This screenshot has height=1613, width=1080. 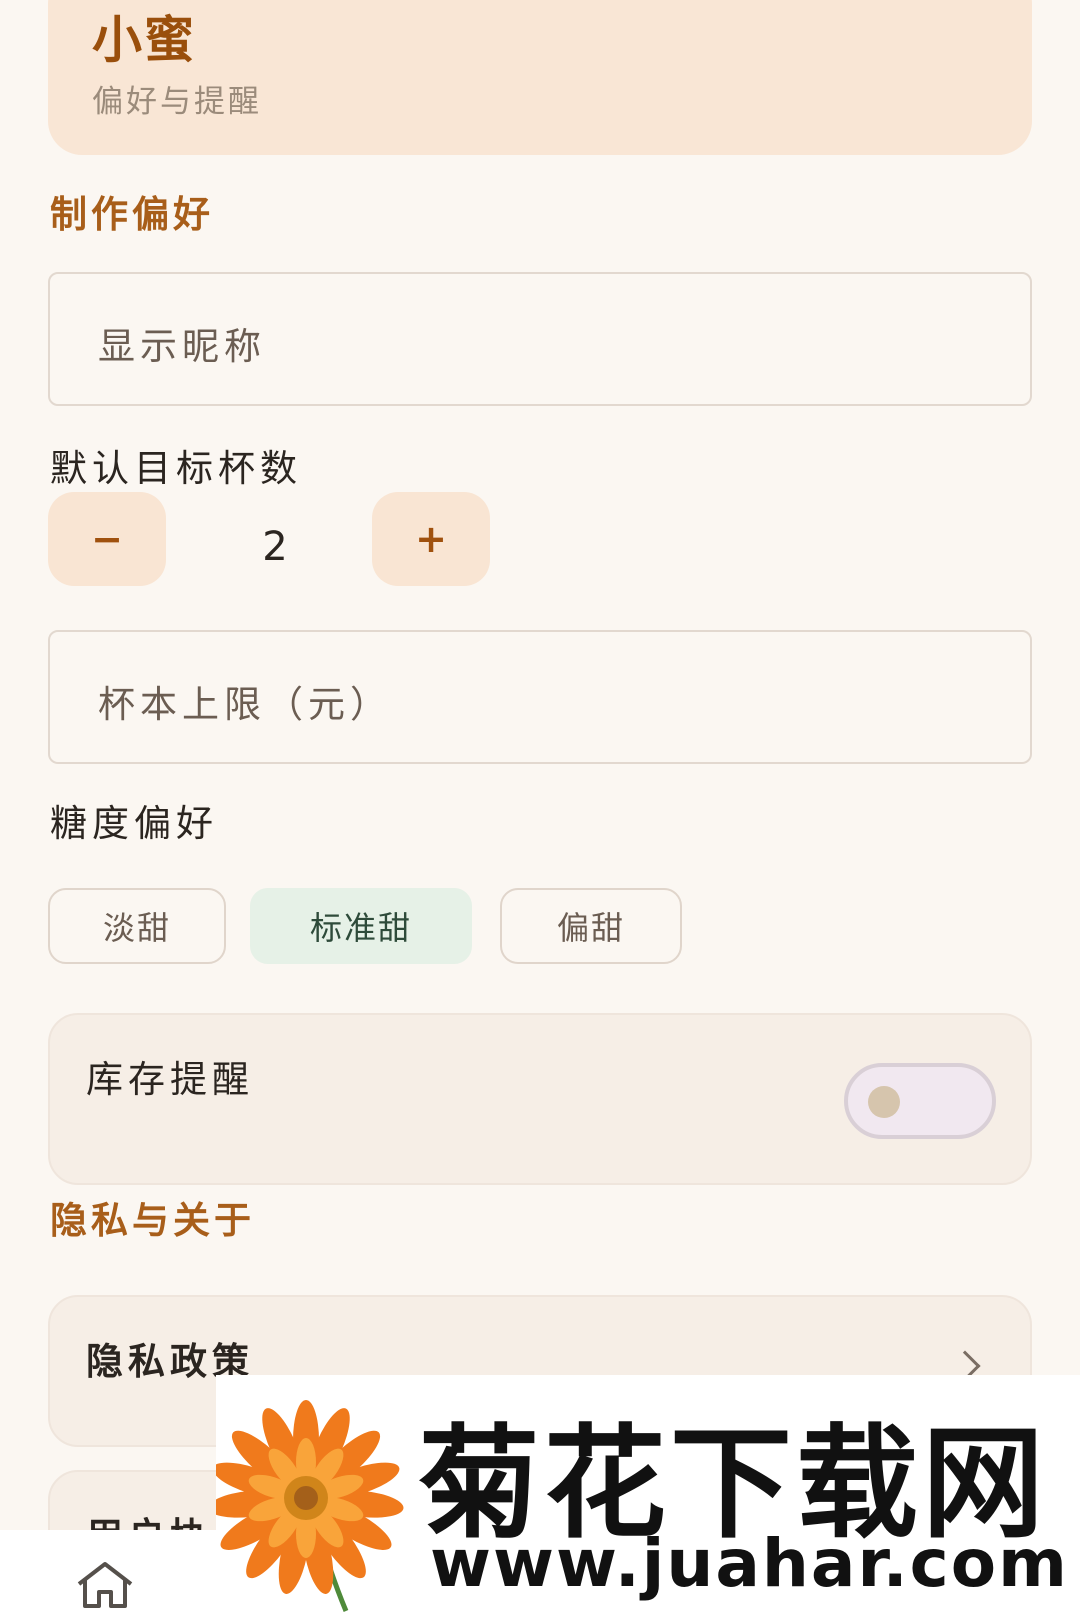 I want to click on nickname-placeholder: 显示昵称, so click(x=182, y=346).